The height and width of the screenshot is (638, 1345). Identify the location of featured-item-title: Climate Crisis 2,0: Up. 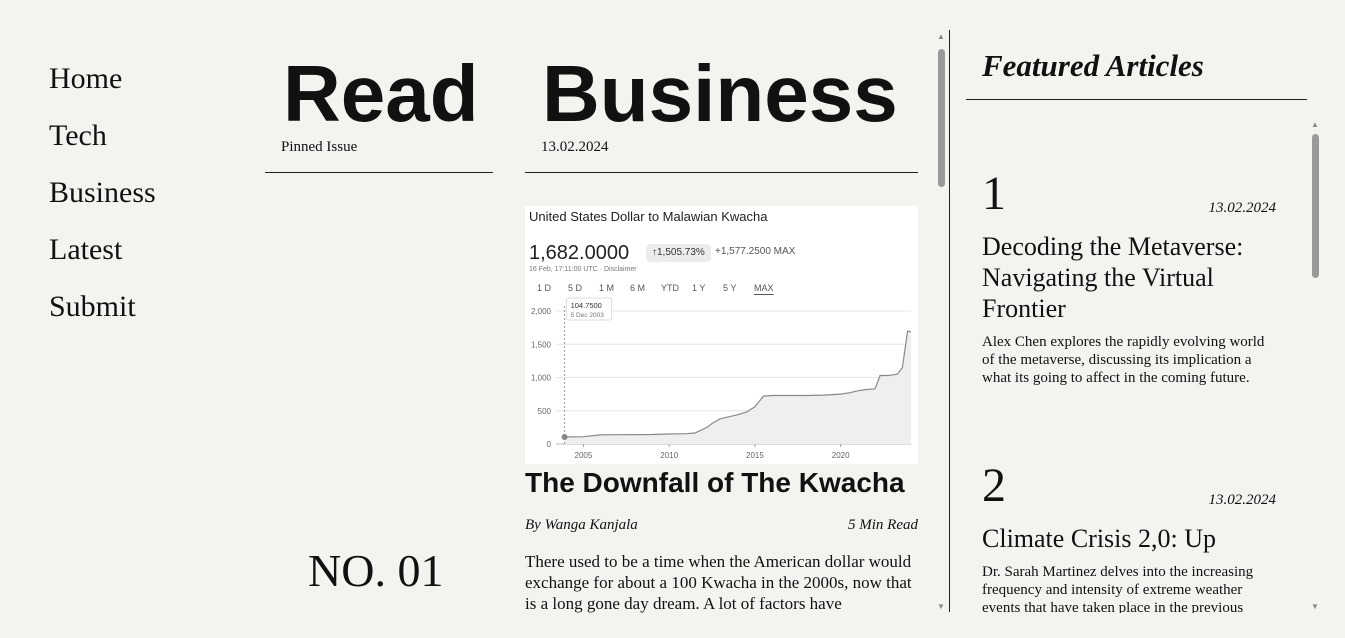
(1129, 538).